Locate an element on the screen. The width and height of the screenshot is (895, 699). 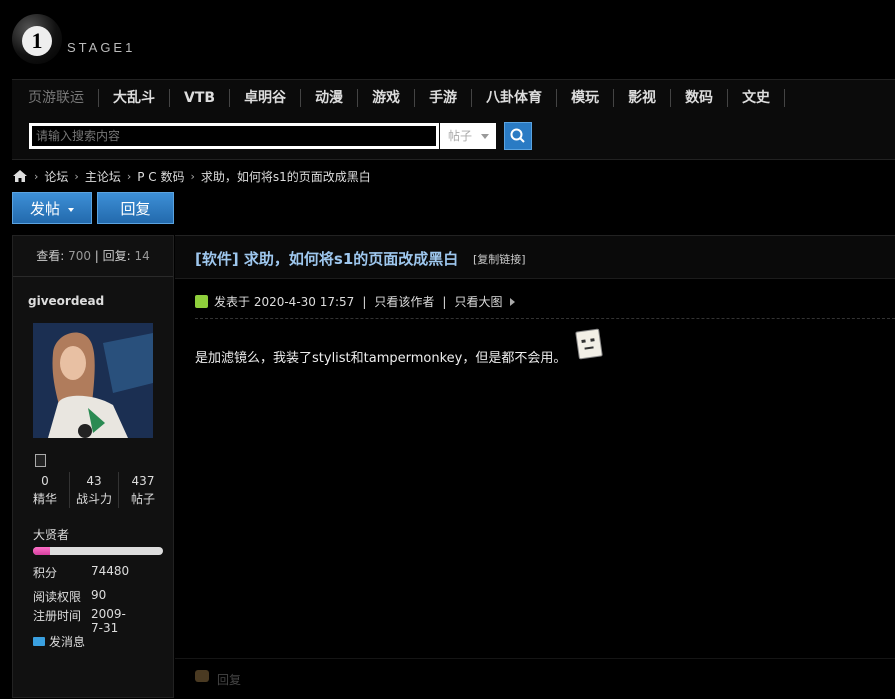
breadcrumb-item: 论坛 is located at coordinates (56, 176).